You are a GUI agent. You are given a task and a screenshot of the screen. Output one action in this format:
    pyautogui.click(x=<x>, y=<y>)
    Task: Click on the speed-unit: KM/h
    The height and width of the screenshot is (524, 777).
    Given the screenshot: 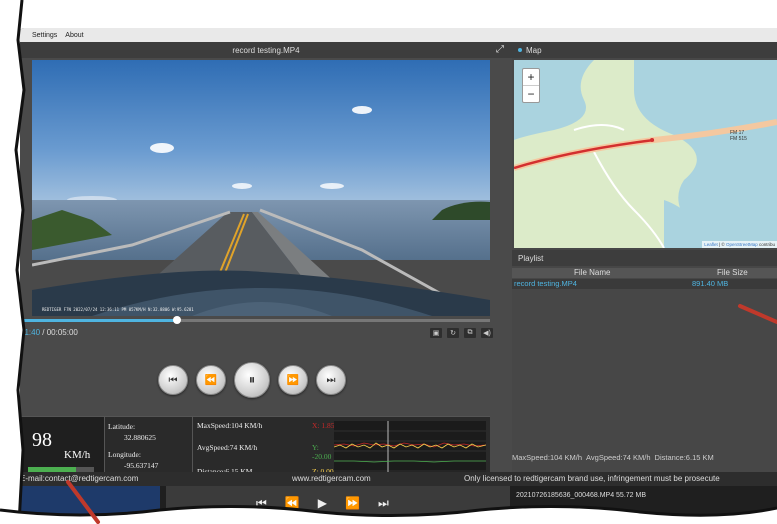 What is the action you would take?
    pyautogui.click(x=77, y=455)
    